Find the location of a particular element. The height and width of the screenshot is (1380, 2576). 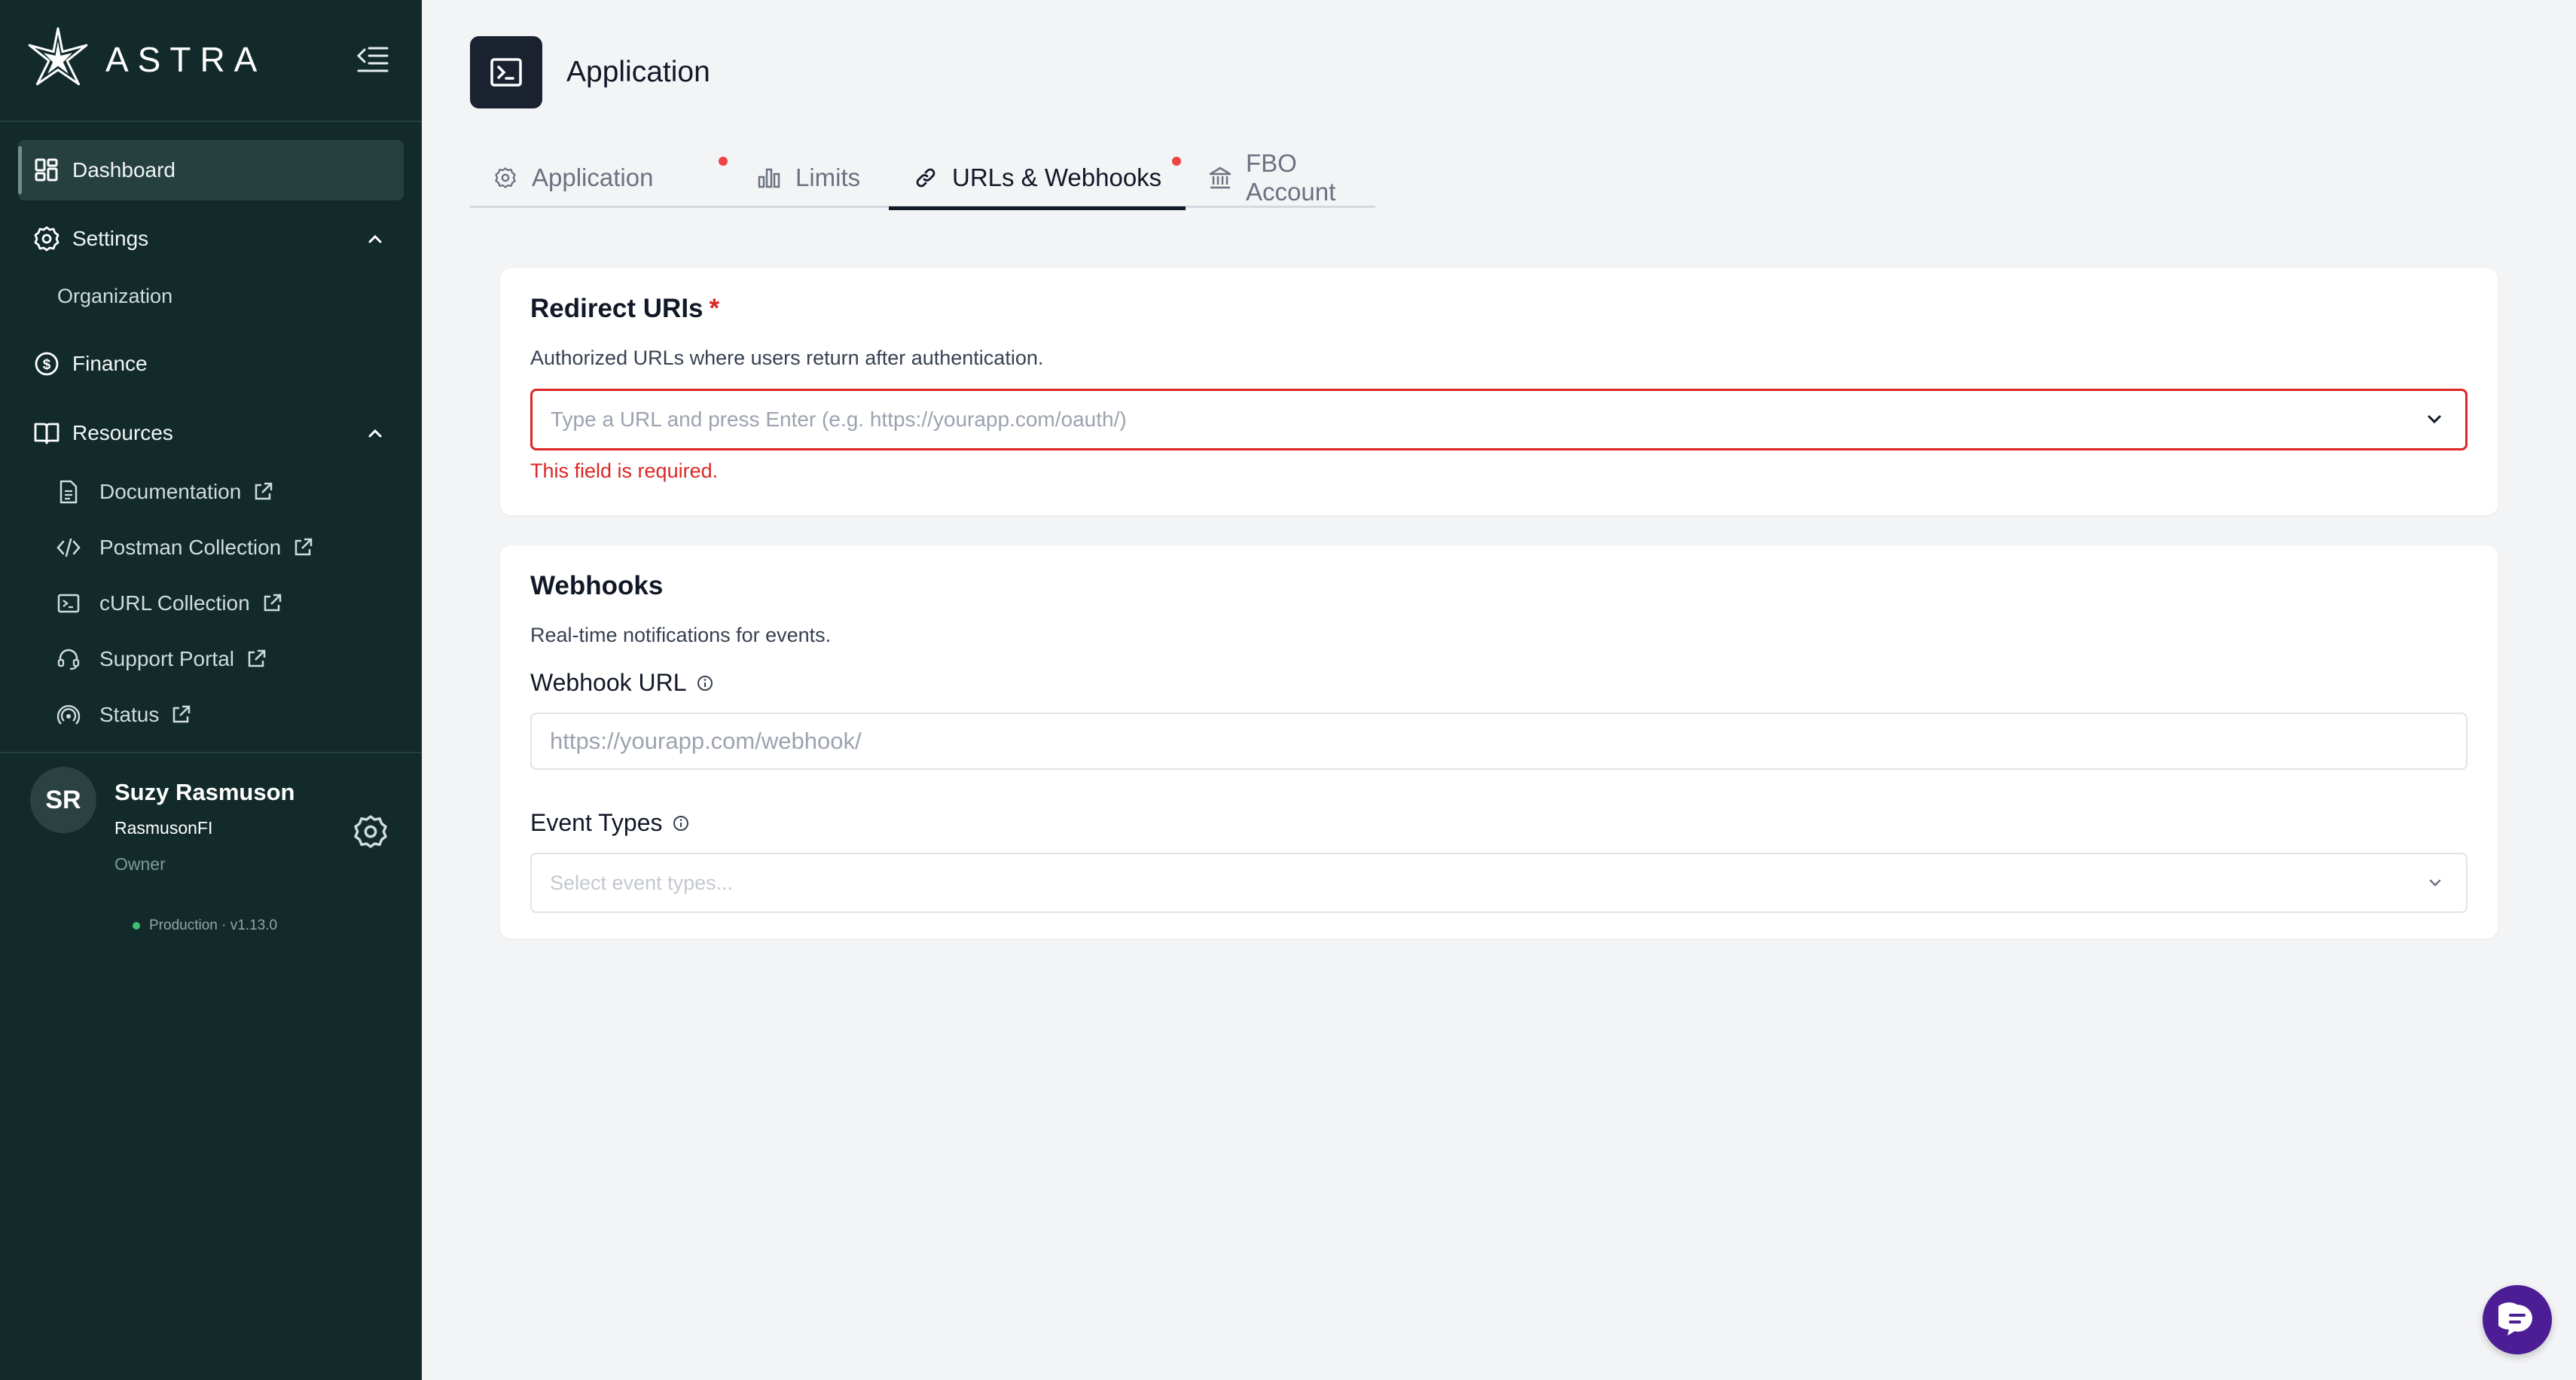

brand-logo: ASTRA is located at coordinates (146, 59).